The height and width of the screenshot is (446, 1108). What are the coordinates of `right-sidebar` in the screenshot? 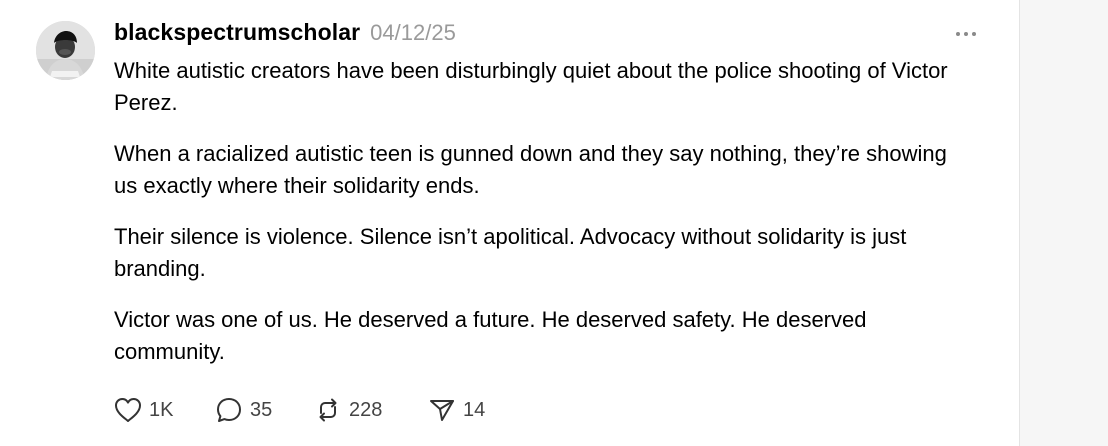 It's located at (1063, 223).